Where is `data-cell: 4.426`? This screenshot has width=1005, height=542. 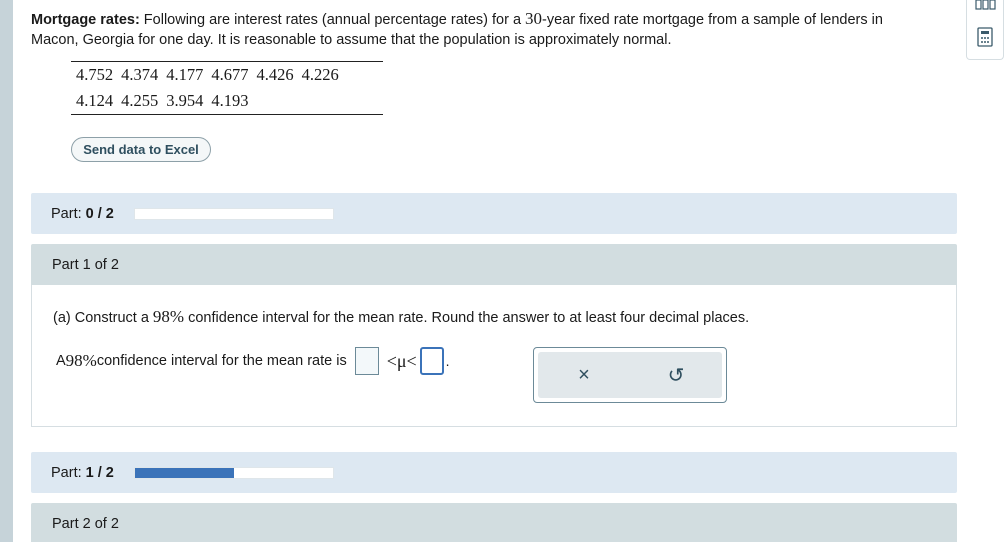 data-cell: 4.426 is located at coordinates (275, 74).